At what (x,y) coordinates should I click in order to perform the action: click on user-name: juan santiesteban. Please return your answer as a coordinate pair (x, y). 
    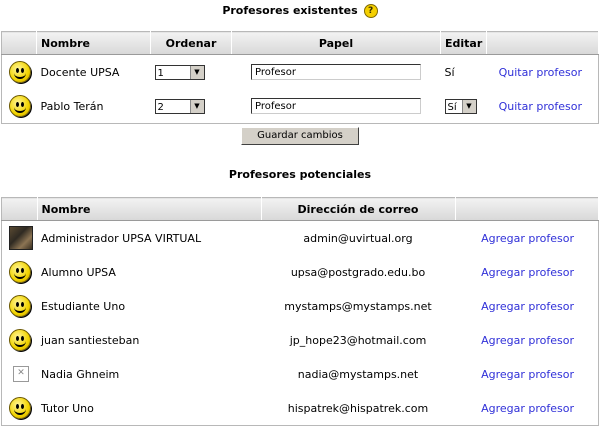
    Looking at the image, I should click on (90, 340).